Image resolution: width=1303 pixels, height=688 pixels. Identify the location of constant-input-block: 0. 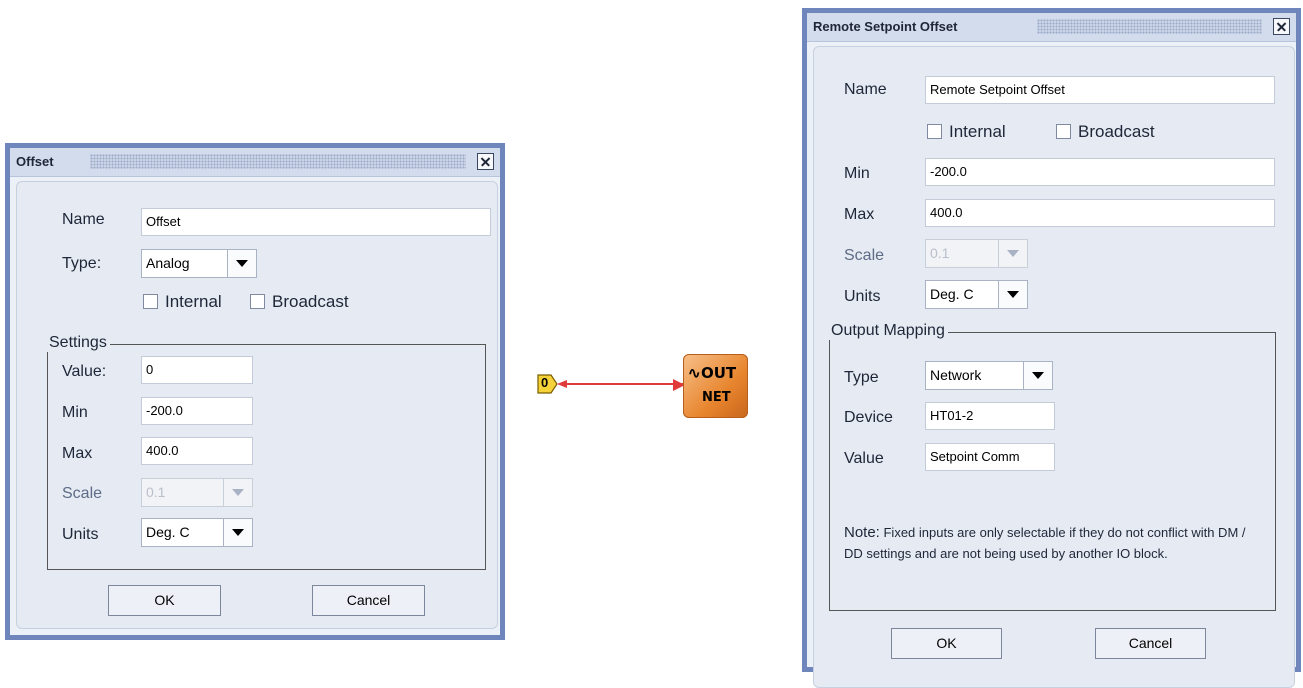
(553, 386).